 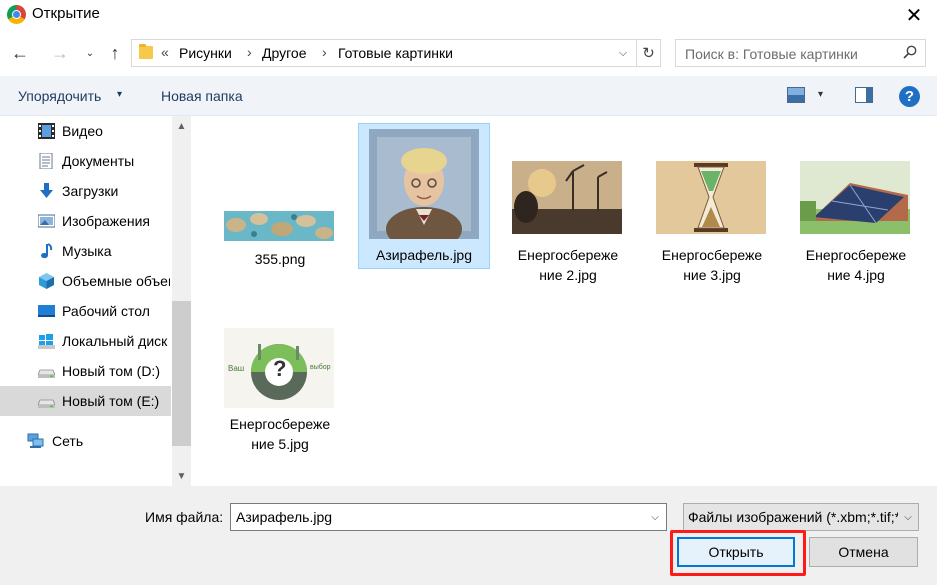 I want to click on close-button: ✕, so click(x=914, y=15).